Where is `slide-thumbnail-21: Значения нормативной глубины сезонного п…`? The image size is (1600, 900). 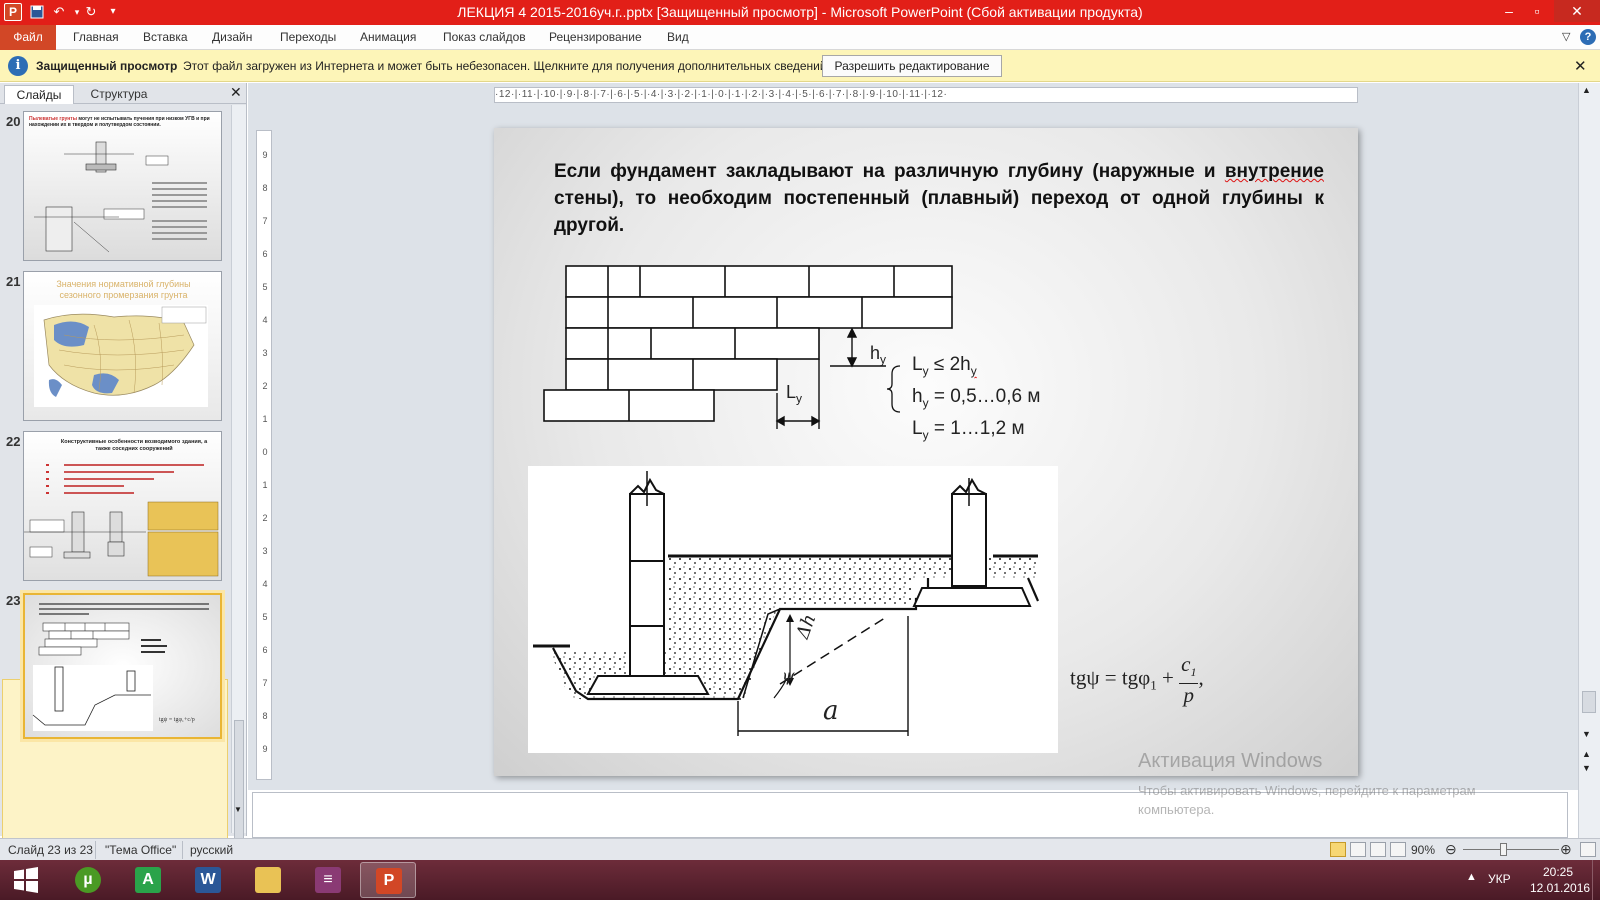 slide-thumbnail-21: Значения нормативной глубины сезонного п… is located at coordinates (122, 346).